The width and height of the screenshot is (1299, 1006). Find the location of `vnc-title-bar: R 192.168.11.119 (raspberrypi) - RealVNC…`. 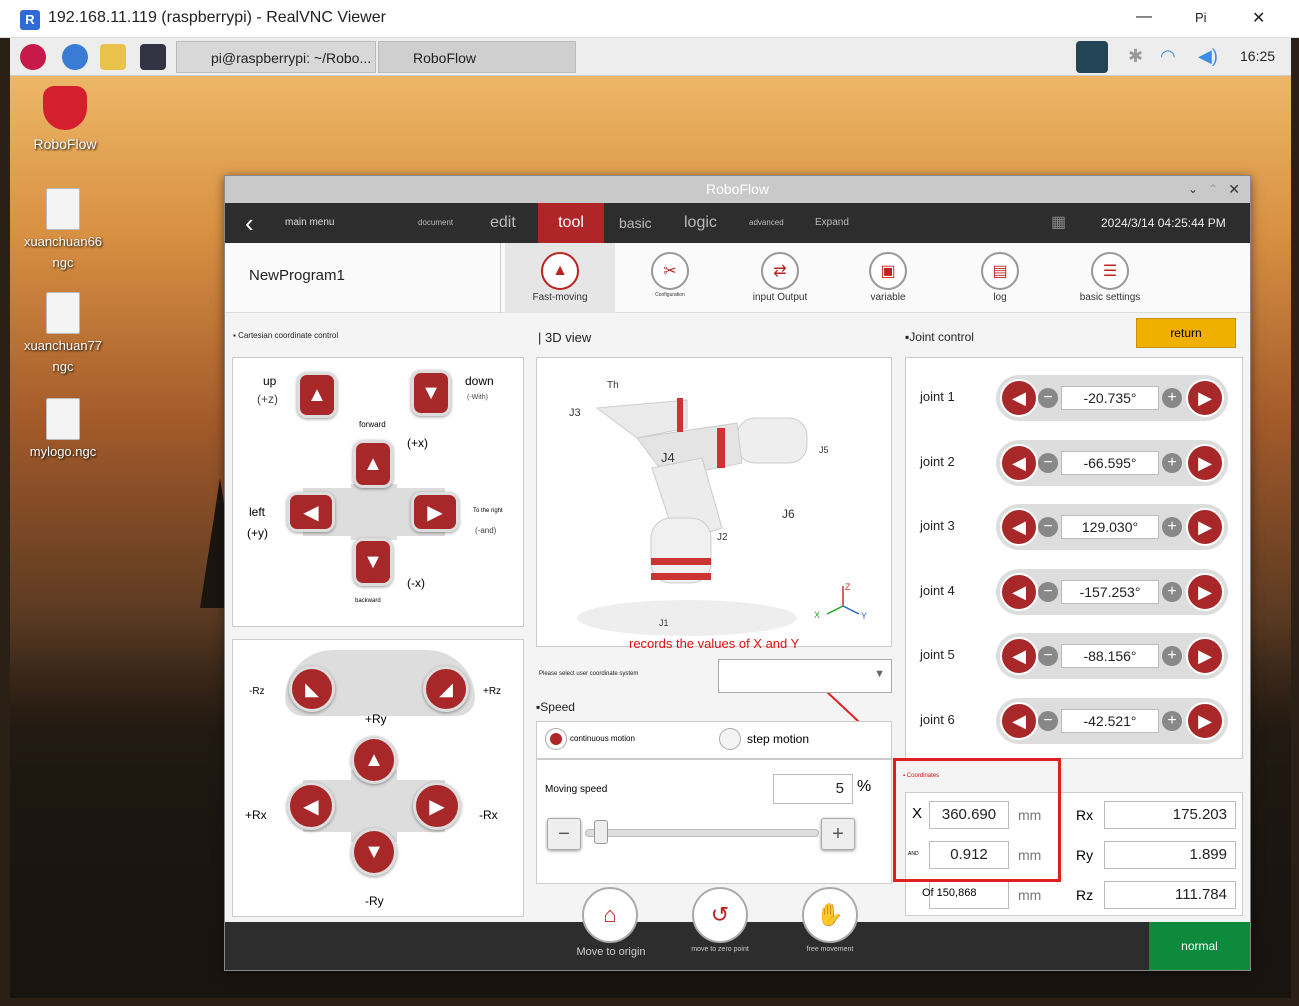

vnc-title-bar: R 192.168.11.119 (raspberrypi) - RealVNC… is located at coordinates (649, 19).